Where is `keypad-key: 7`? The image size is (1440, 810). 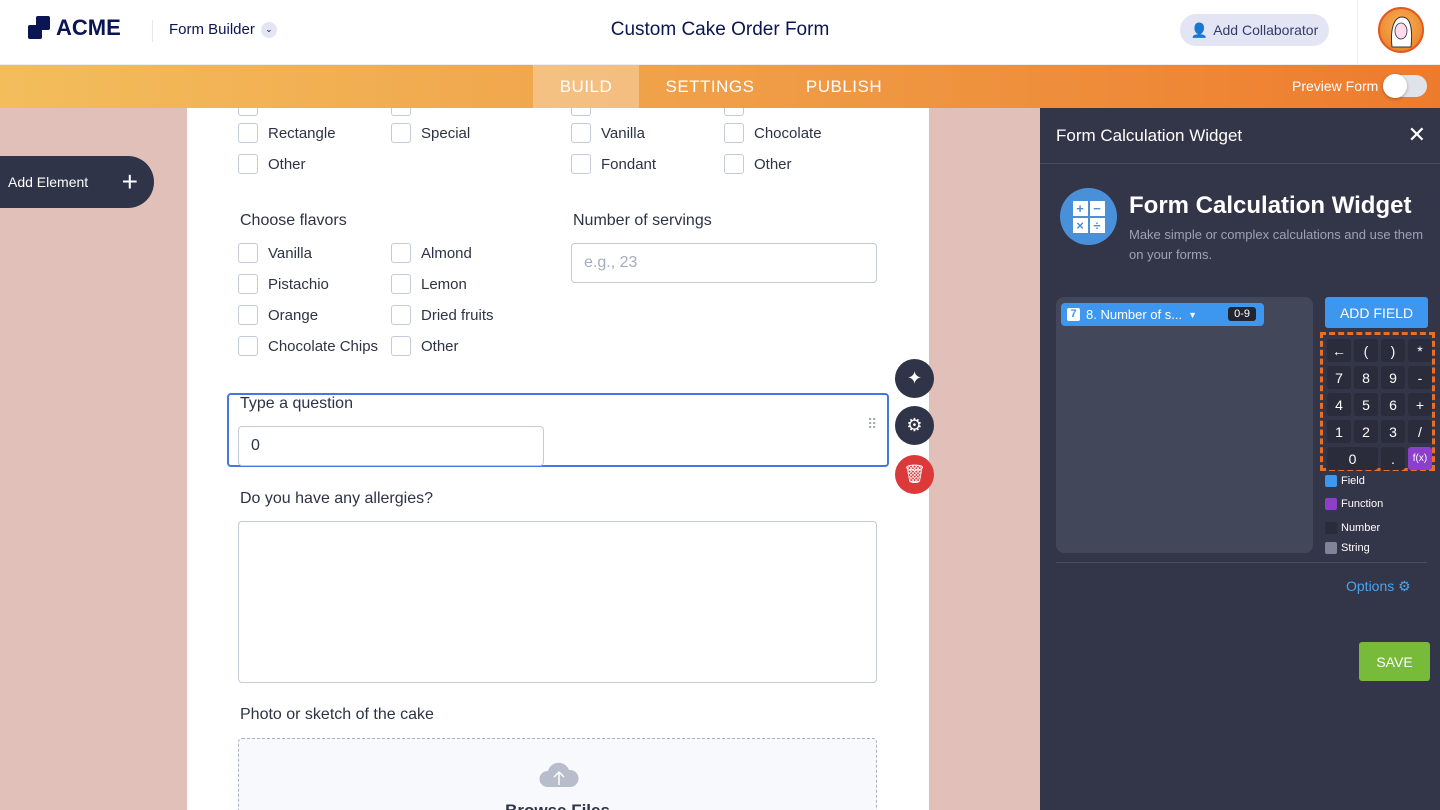
keypad-key: 7 is located at coordinates (1339, 377).